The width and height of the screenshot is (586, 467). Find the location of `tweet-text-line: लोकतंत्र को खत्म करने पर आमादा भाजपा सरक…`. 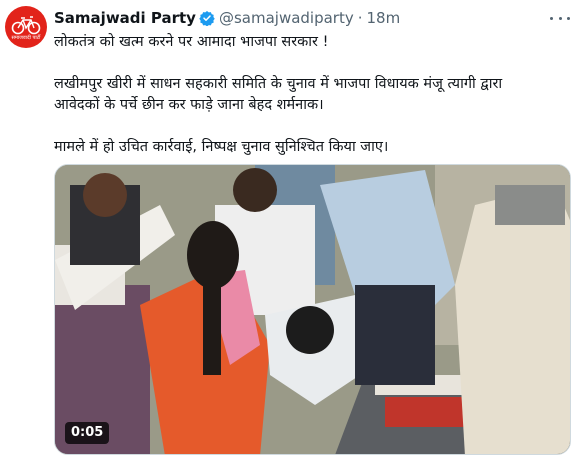

tweet-text-line: लोकतंत्र को खत्म करने पर आमादा भाजपा सरक… is located at coordinates (191, 42).